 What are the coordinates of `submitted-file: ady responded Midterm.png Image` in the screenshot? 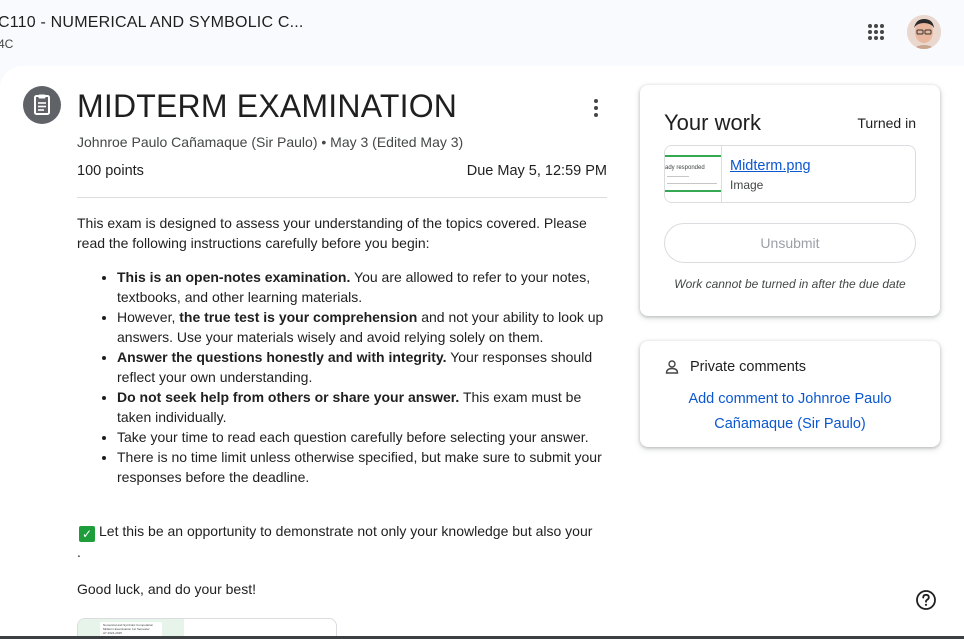 It's located at (790, 174).